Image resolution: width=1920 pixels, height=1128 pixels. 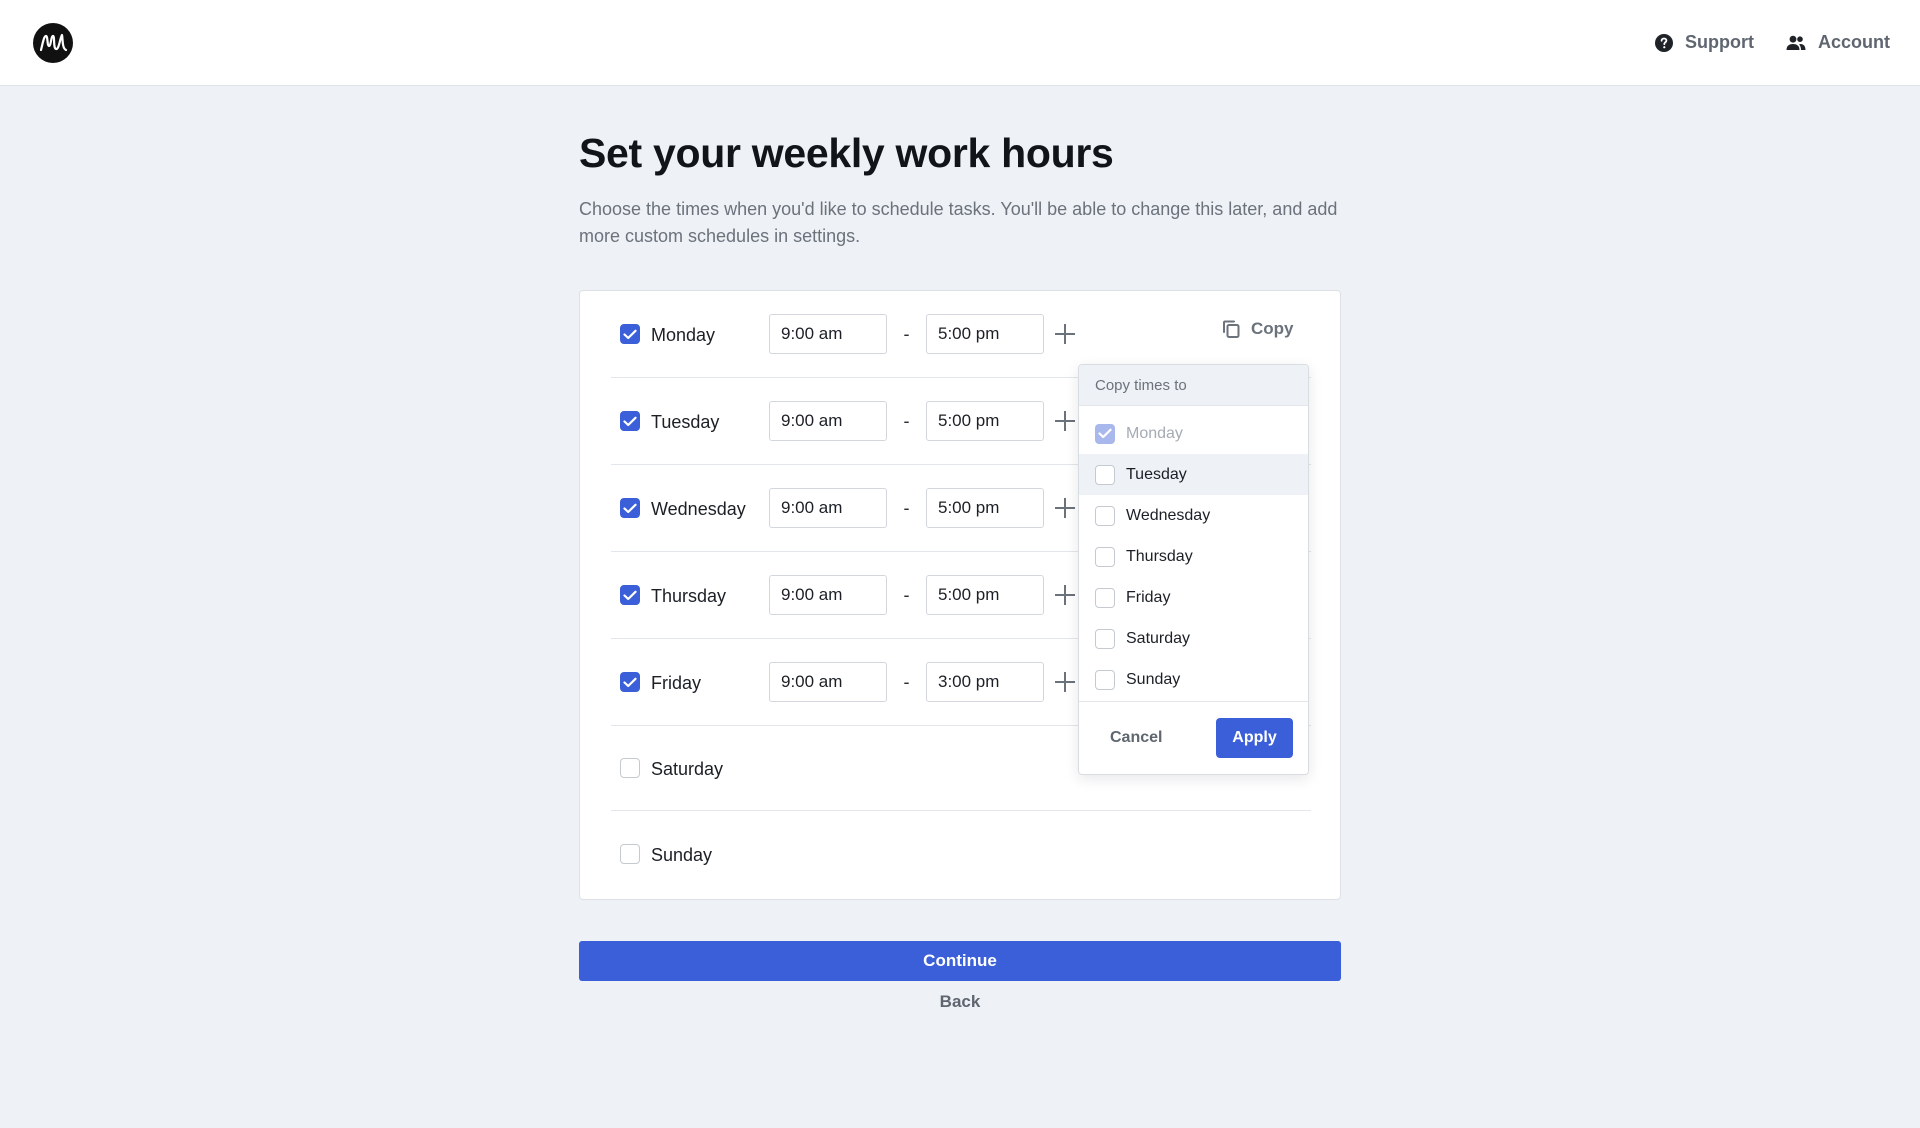 I want to click on account-link: Account, so click(x=1838, y=42).